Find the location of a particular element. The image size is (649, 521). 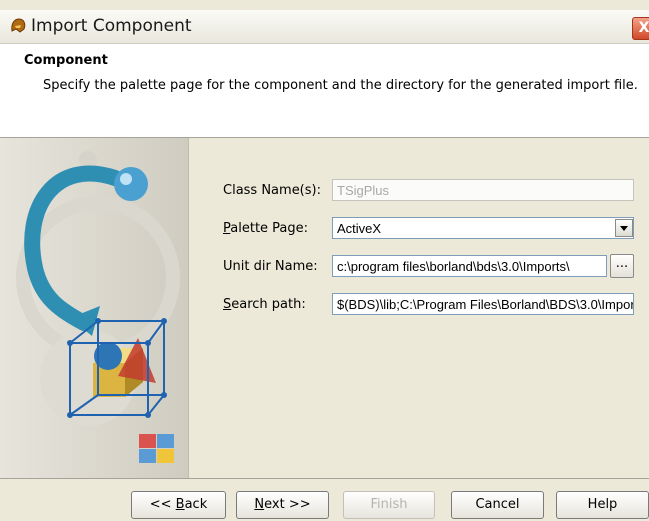

cancel-button: Cancel is located at coordinates (497, 505).